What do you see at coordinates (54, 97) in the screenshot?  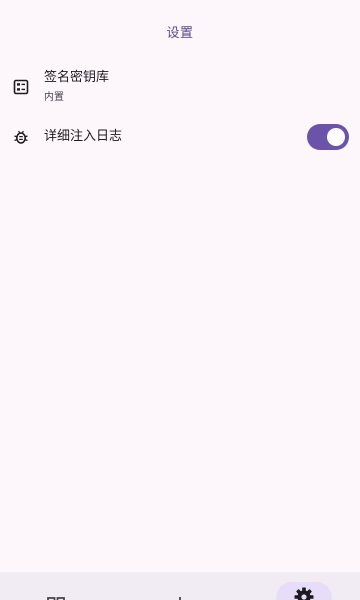 I see `keystore-value: 内置` at bounding box center [54, 97].